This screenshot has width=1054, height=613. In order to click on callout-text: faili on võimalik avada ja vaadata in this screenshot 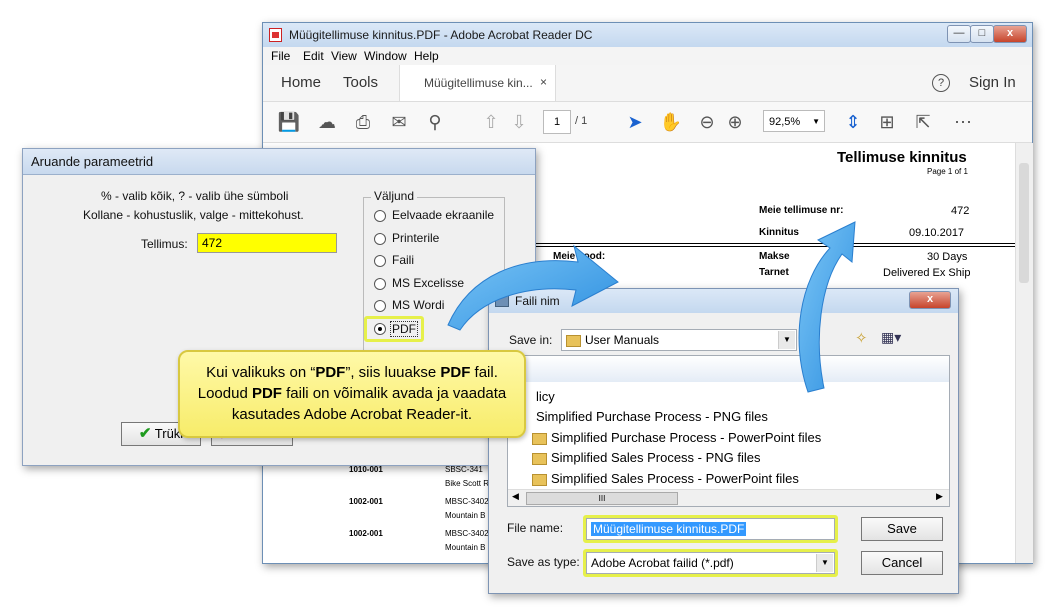, I will do `click(394, 393)`.